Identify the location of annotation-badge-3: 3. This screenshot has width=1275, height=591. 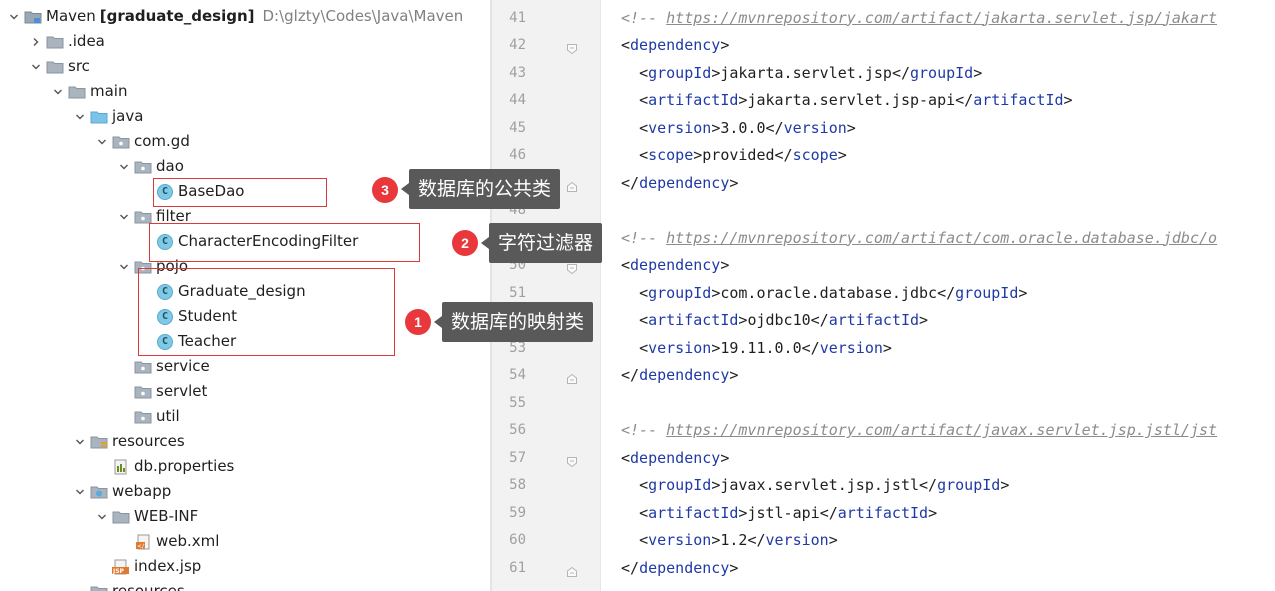
(385, 190).